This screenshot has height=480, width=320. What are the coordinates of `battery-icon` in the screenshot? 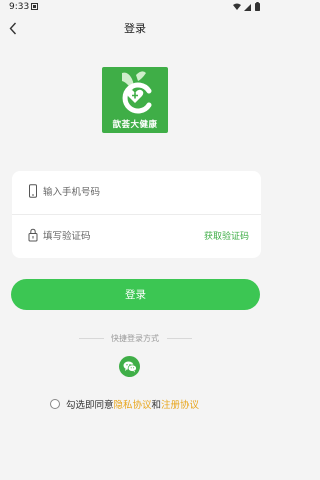 It's located at (257, 6).